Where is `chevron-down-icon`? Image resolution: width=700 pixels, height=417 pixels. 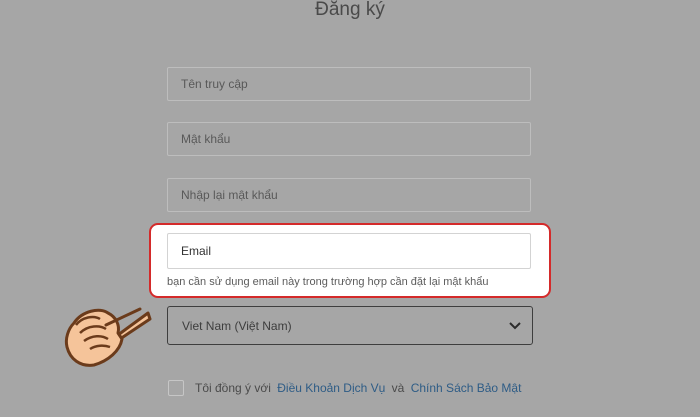 chevron-down-icon is located at coordinates (515, 326).